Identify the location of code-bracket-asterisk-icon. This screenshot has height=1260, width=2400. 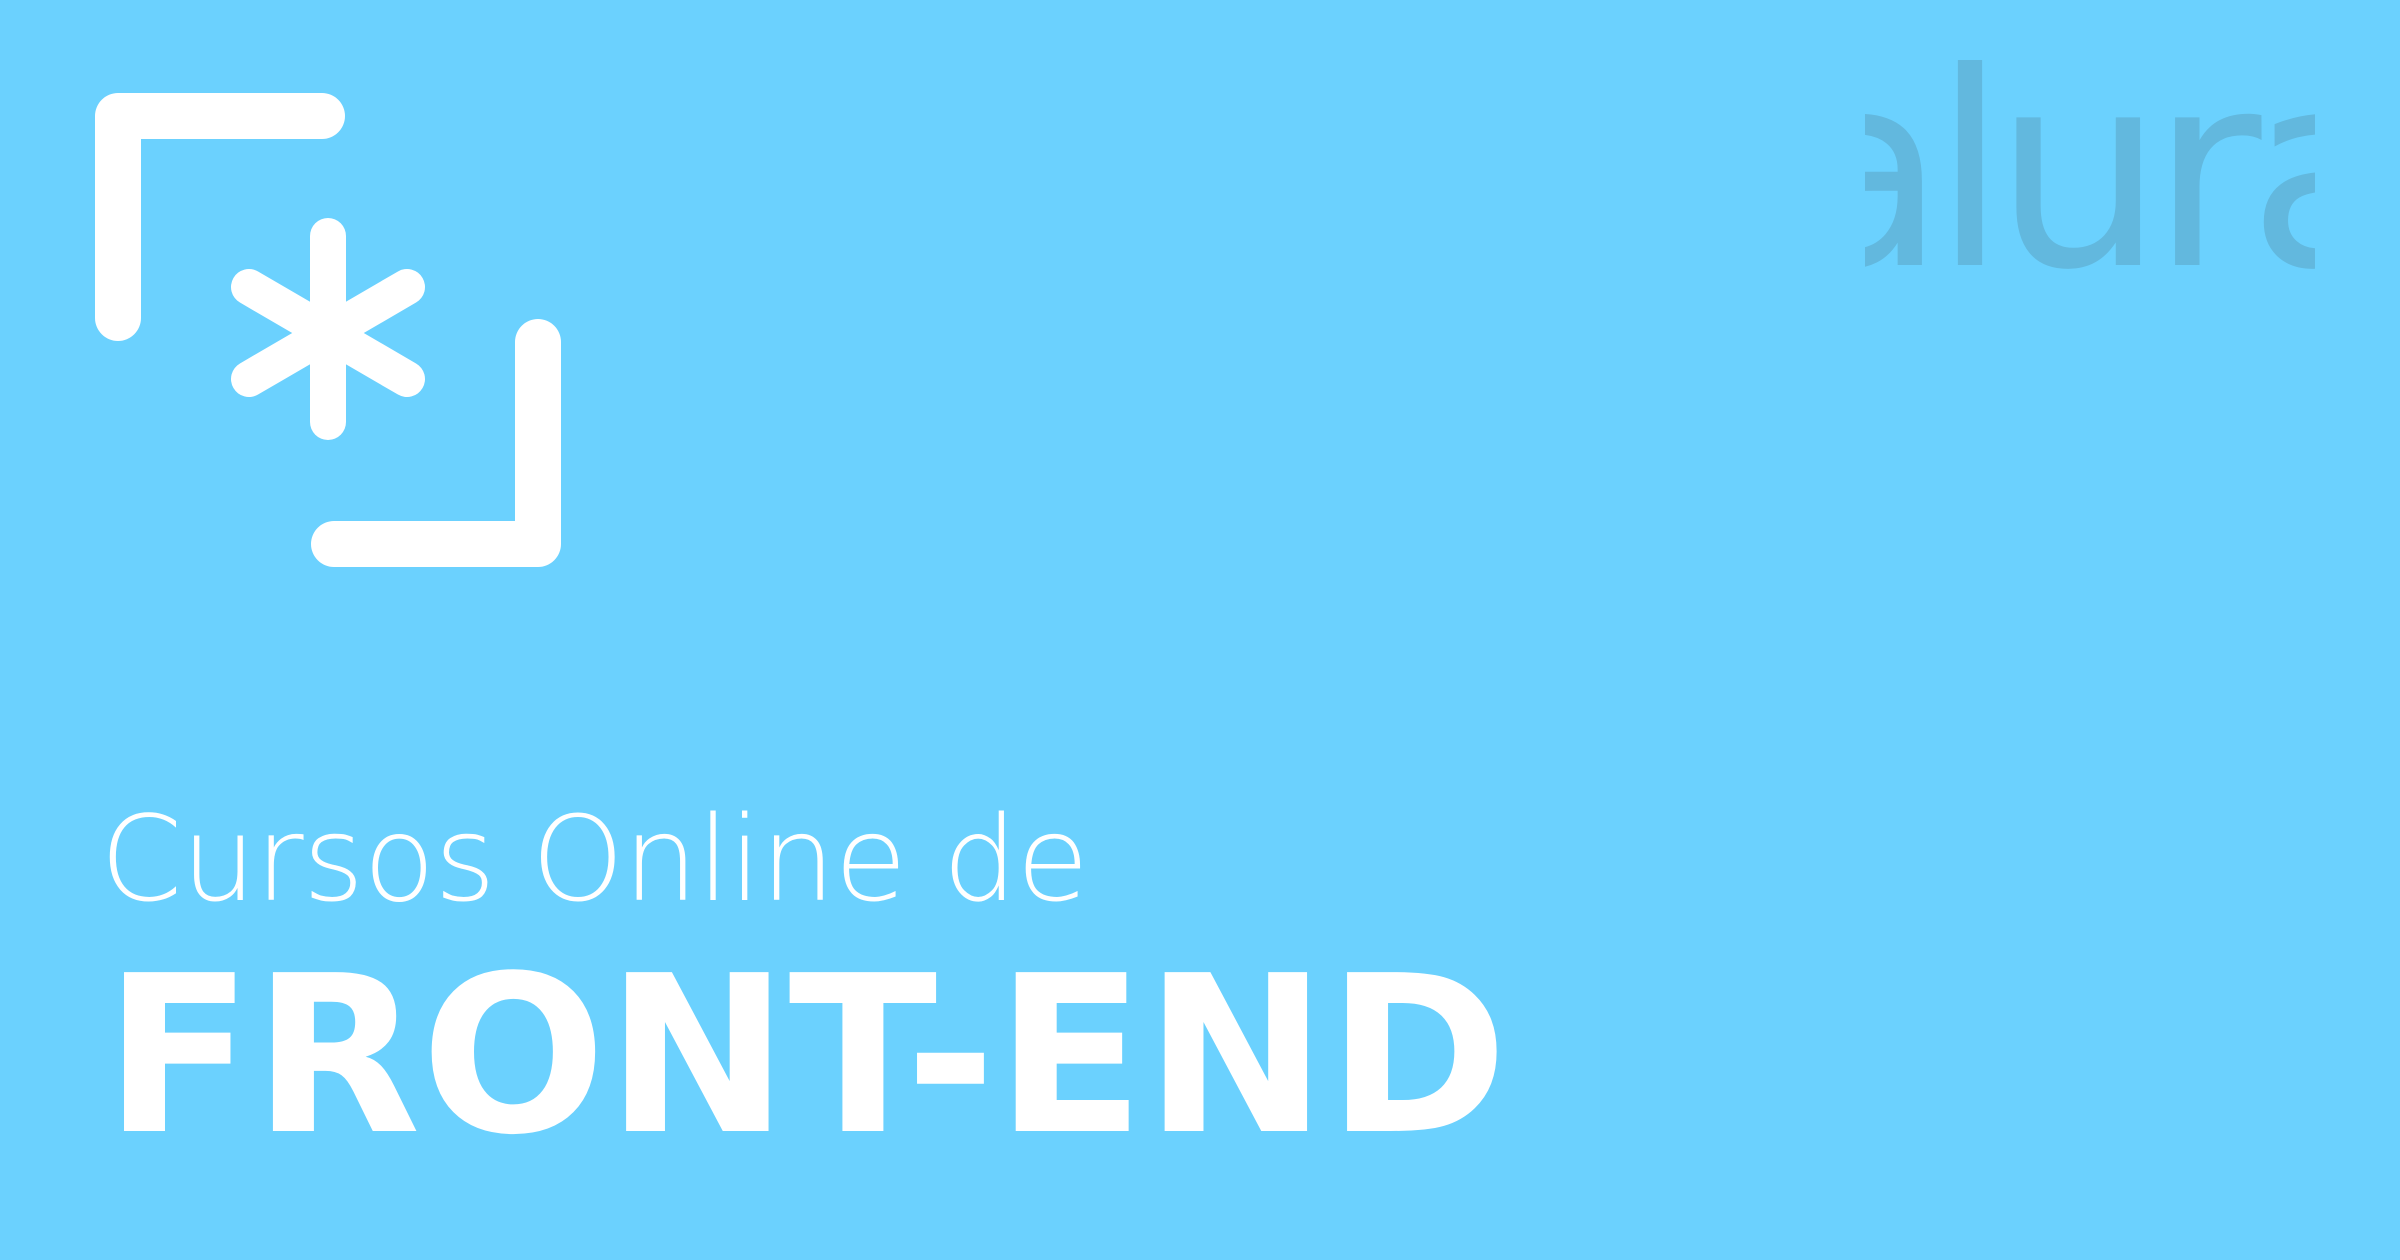
(331, 332).